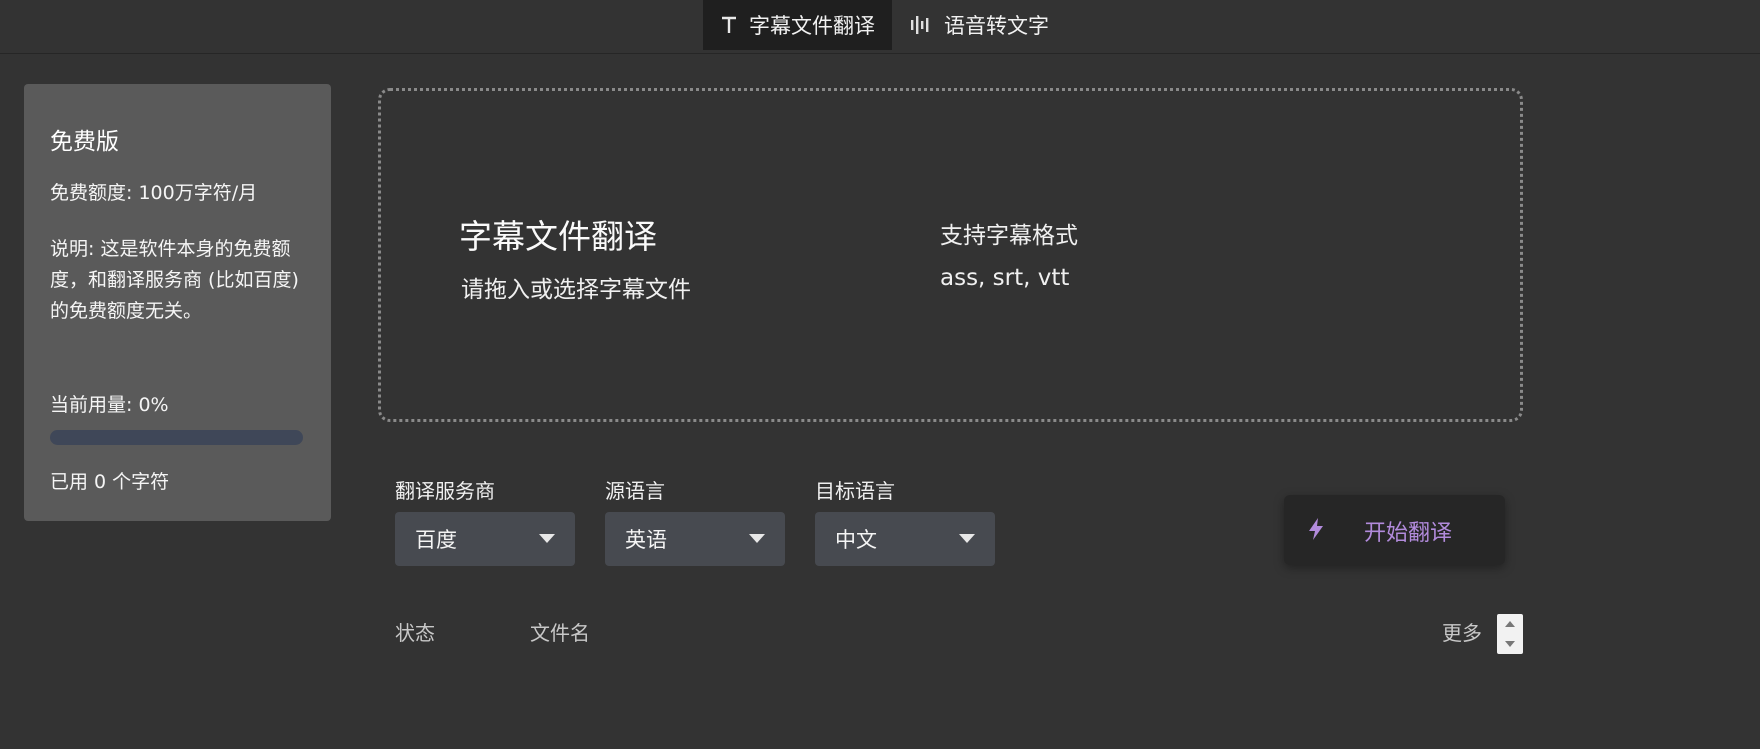 This screenshot has height=749, width=1760. I want to click on column-header-status: 状态, so click(415, 633).